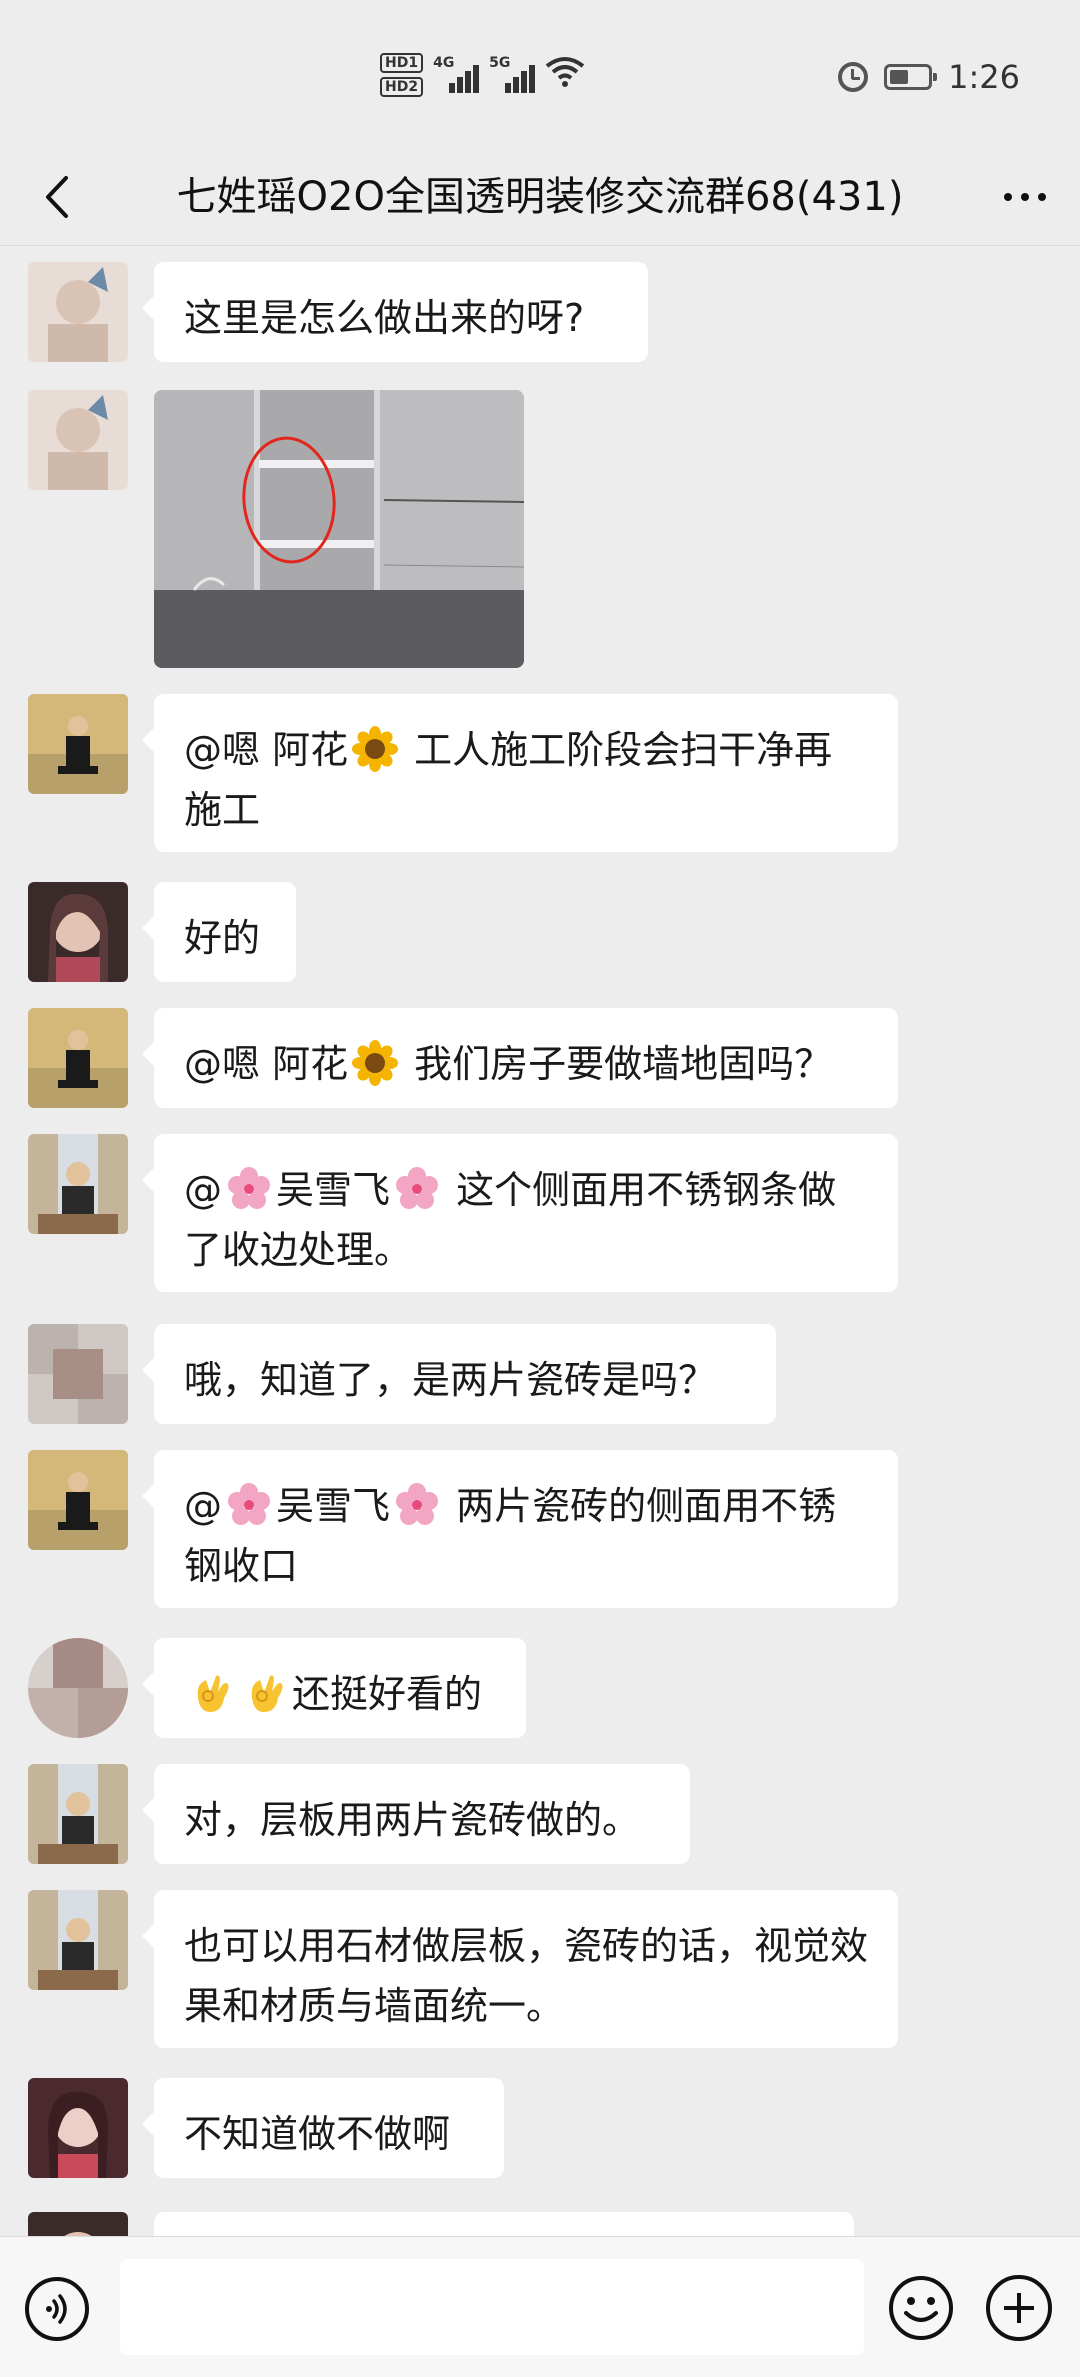  What do you see at coordinates (520, 1529) in the screenshot?
I see `message-bubble: @ 吴雪飞 两片瓷砖的侧面用不锈钢收口` at bounding box center [520, 1529].